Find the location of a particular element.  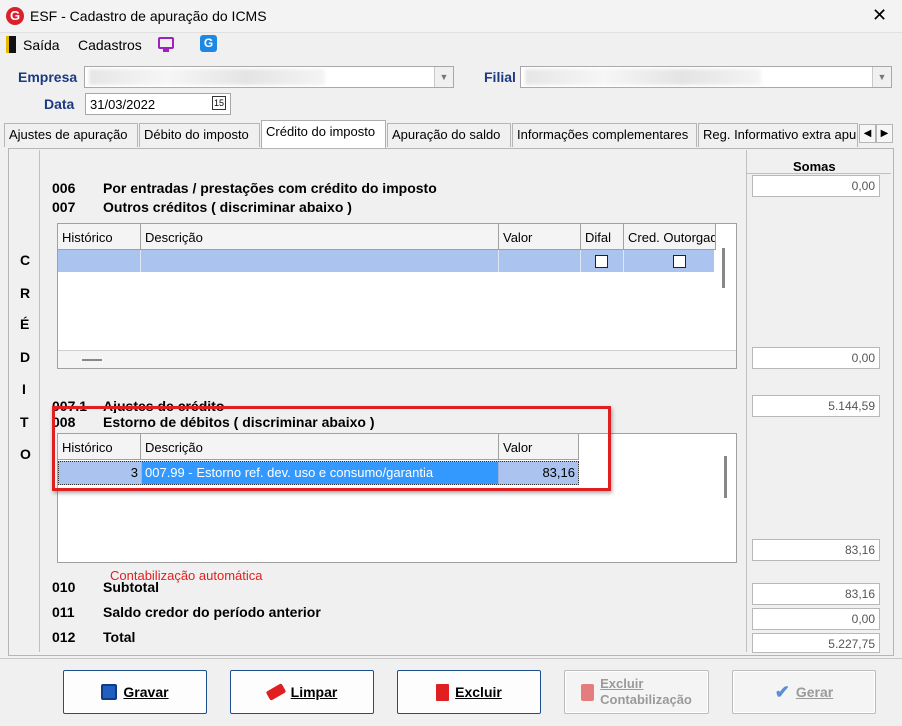

tab-scroll-right-icon: ▶ is located at coordinates (884, 133).